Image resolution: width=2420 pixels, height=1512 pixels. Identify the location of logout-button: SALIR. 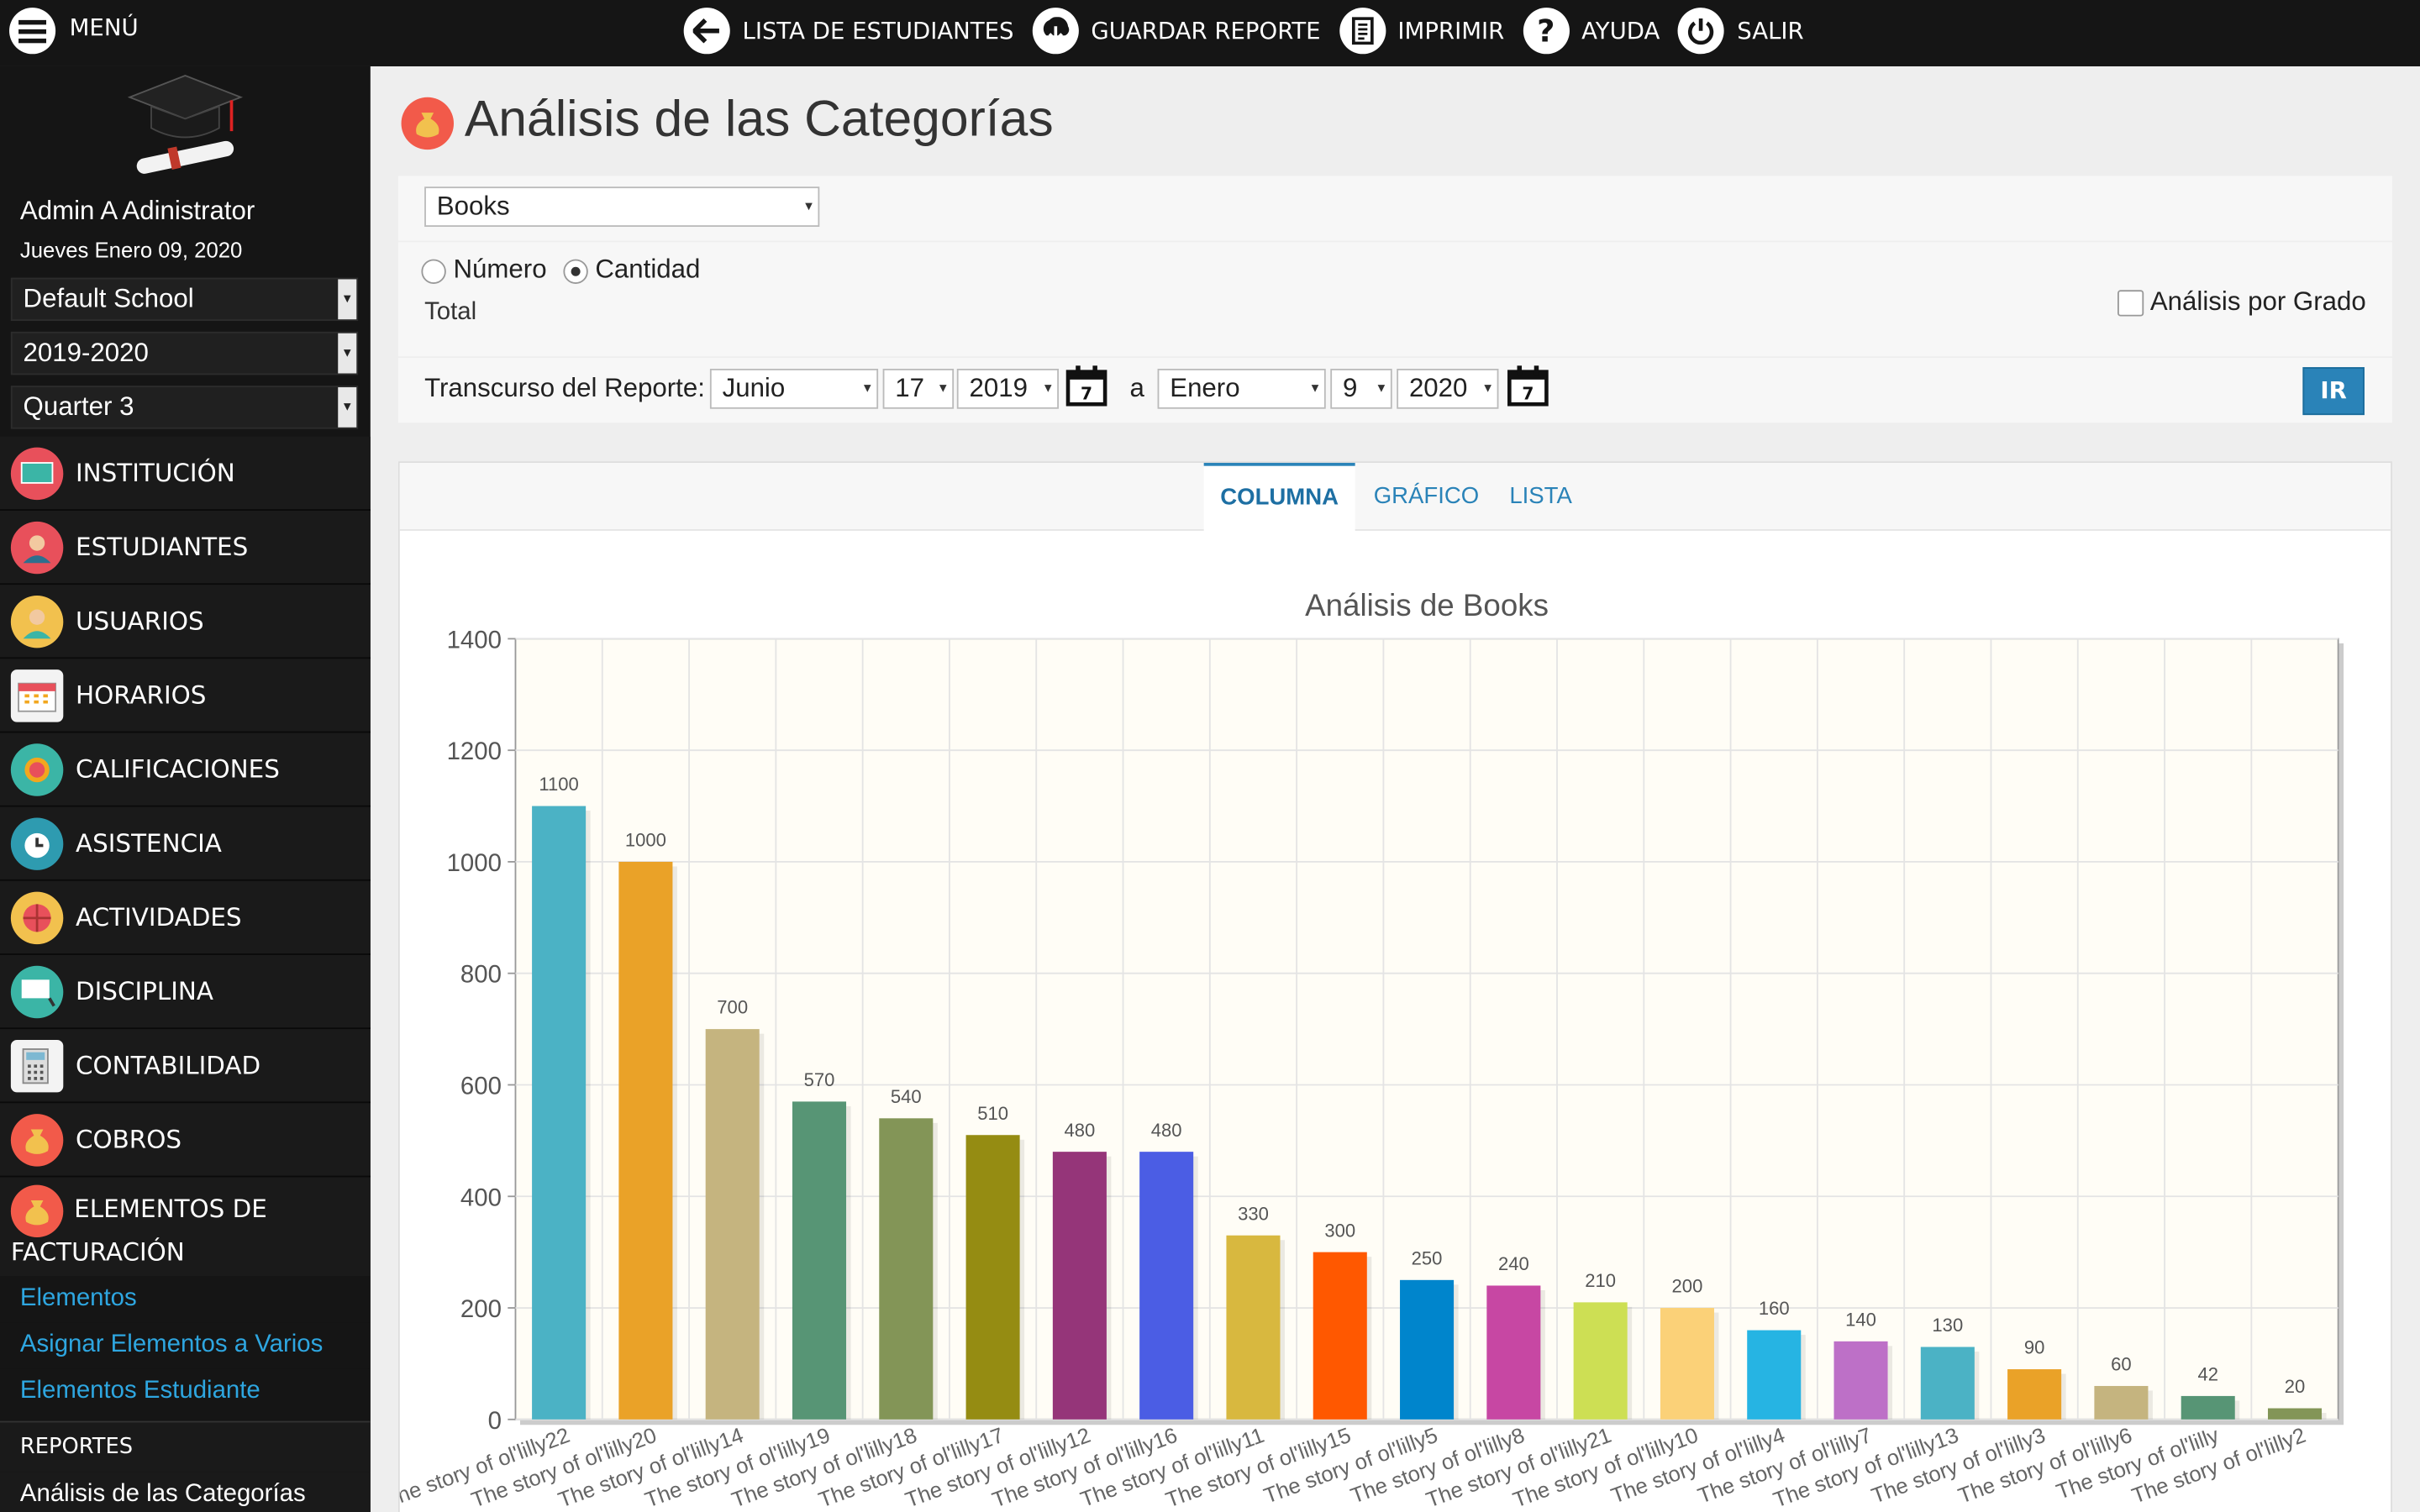
(1741, 31).